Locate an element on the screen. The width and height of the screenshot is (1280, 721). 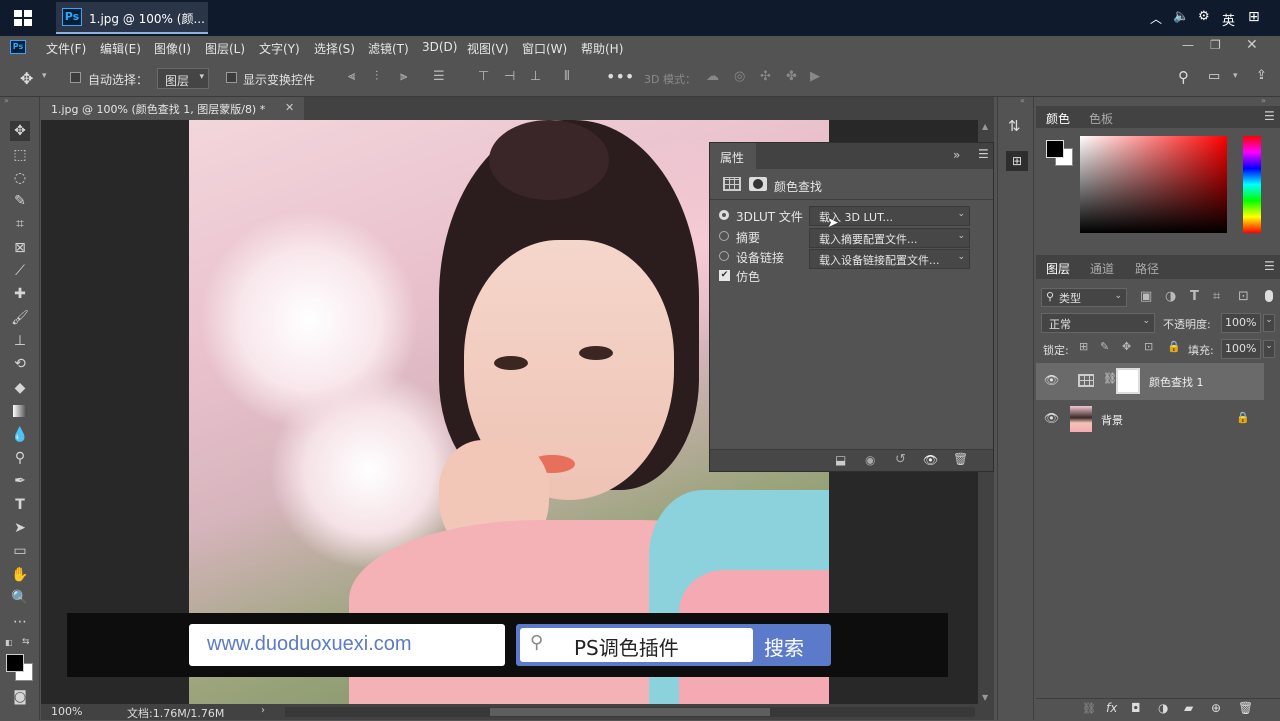
lock-pixels-icon: ✎ is located at coordinates (1104, 346).